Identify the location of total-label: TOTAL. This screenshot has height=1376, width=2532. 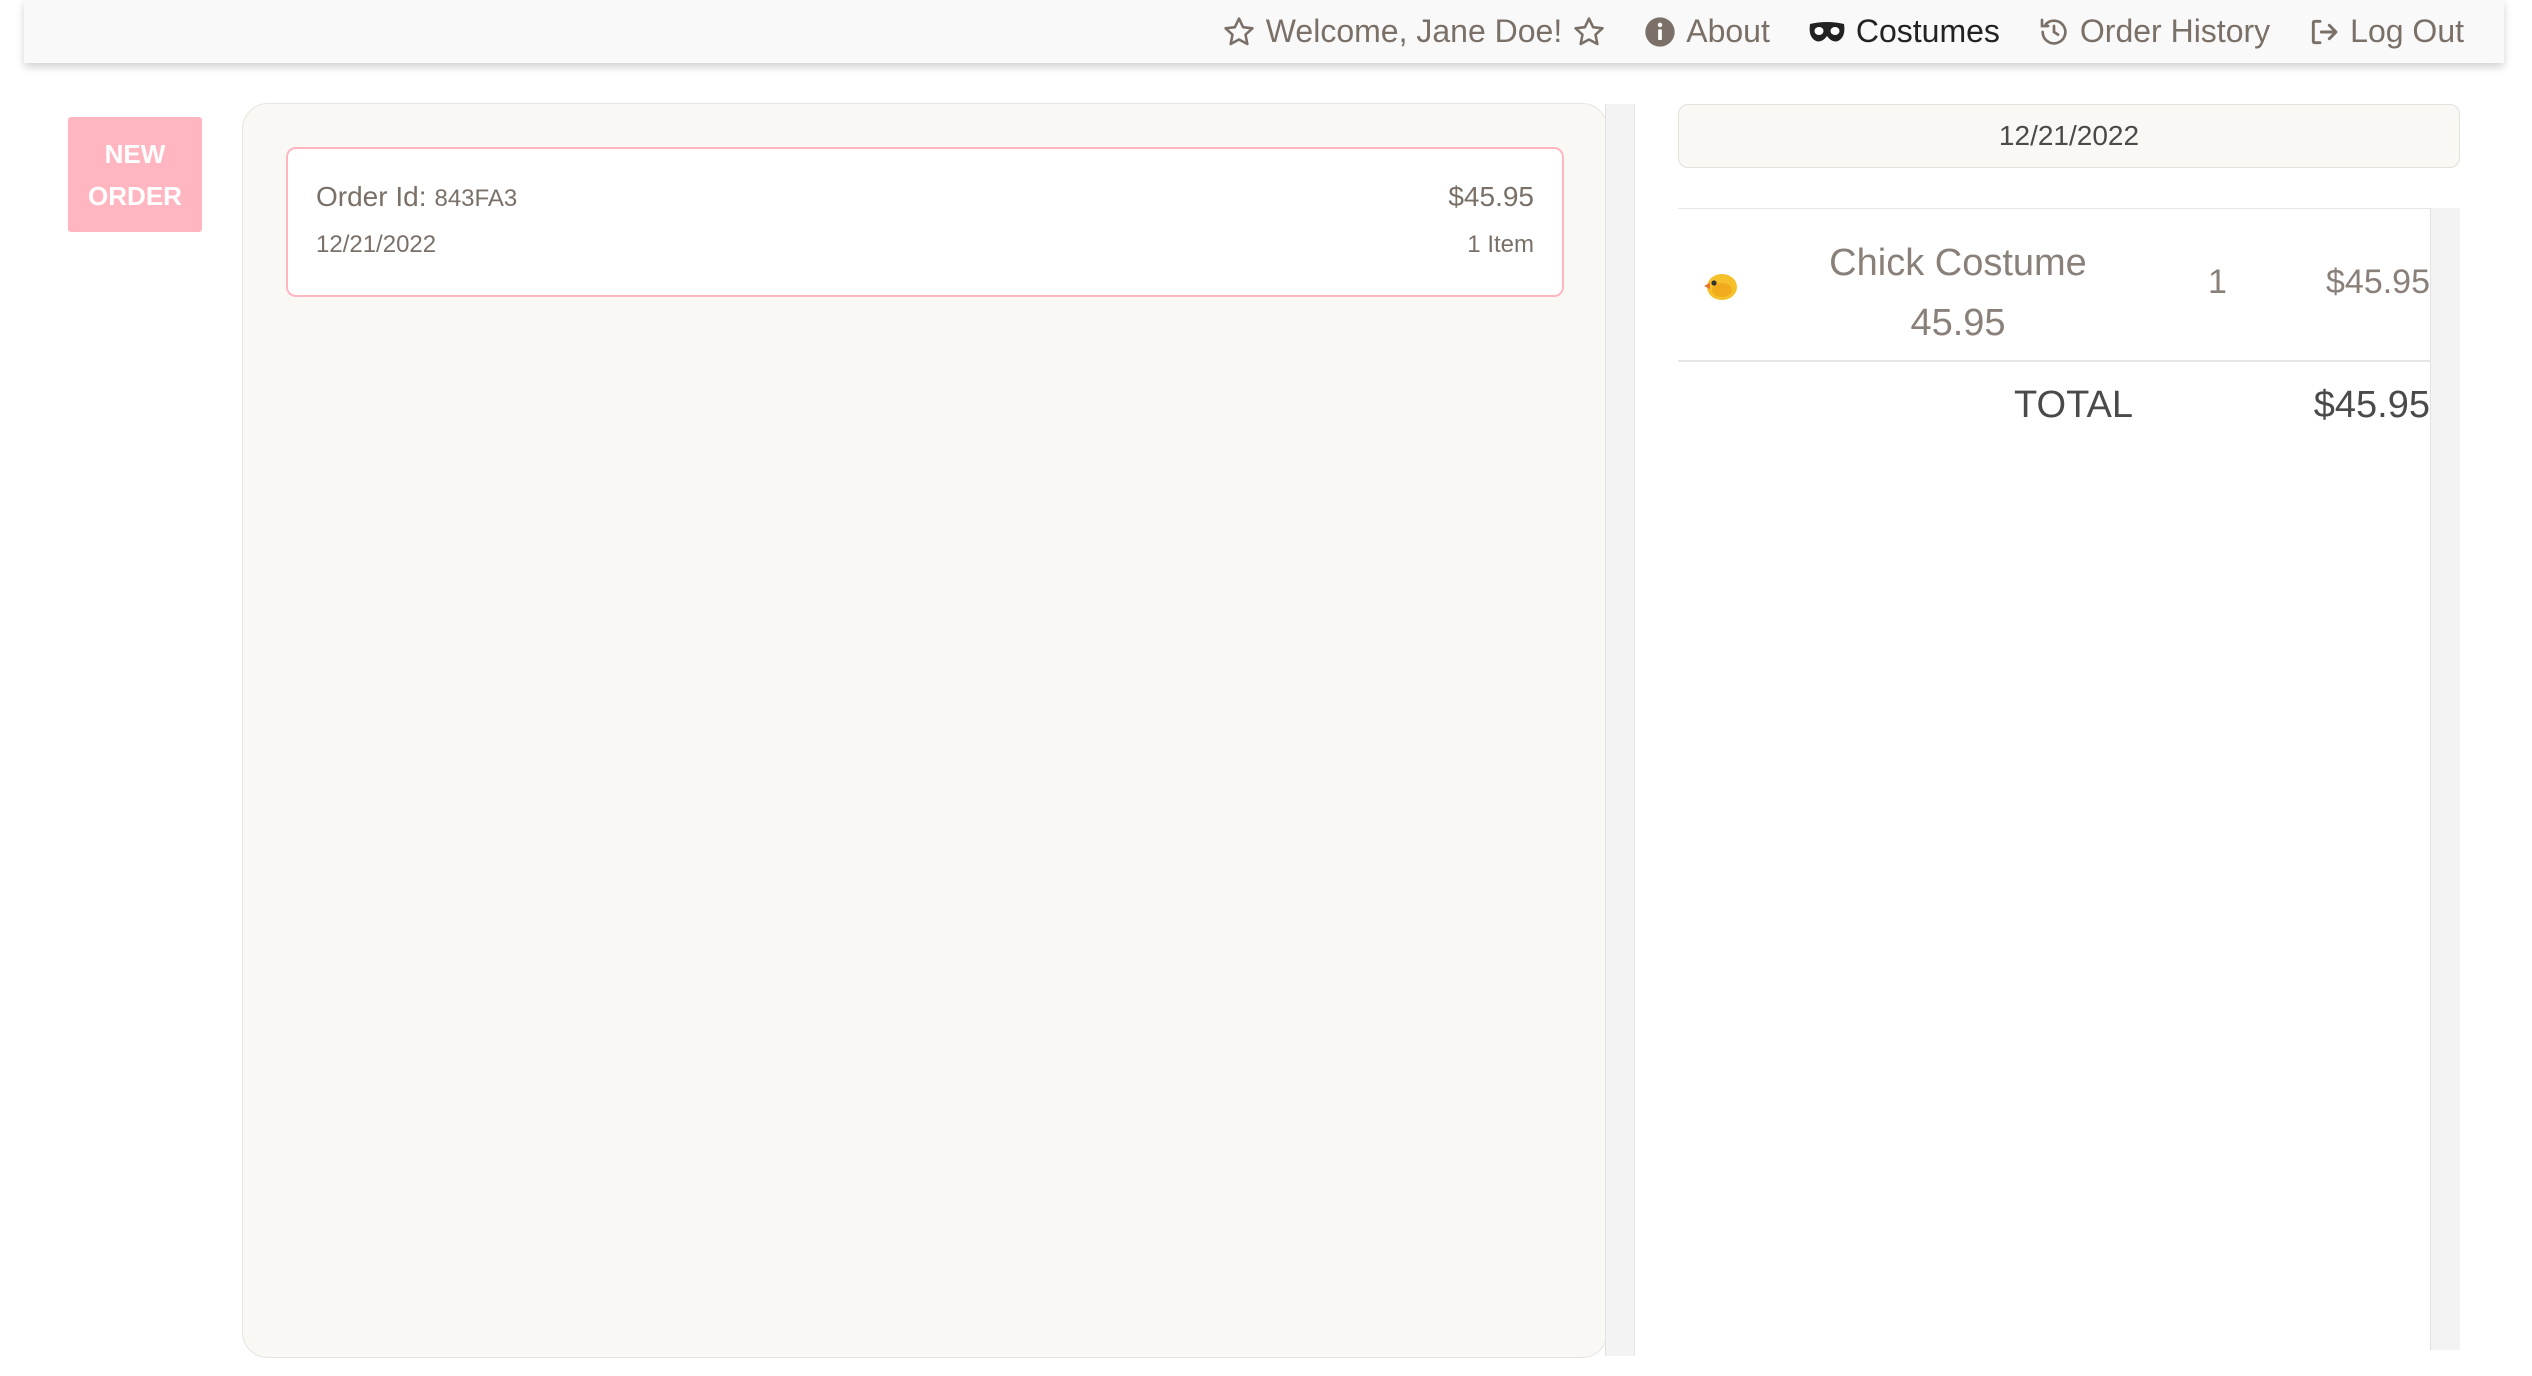
(2073, 405).